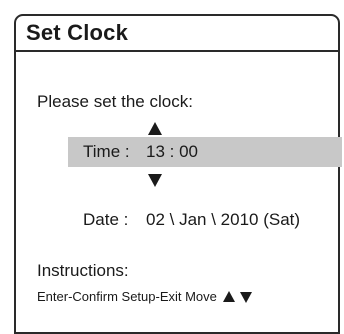  What do you see at coordinates (155, 128) in the screenshot?
I see `up-arrow-icon` at bounding box center [155, 128].